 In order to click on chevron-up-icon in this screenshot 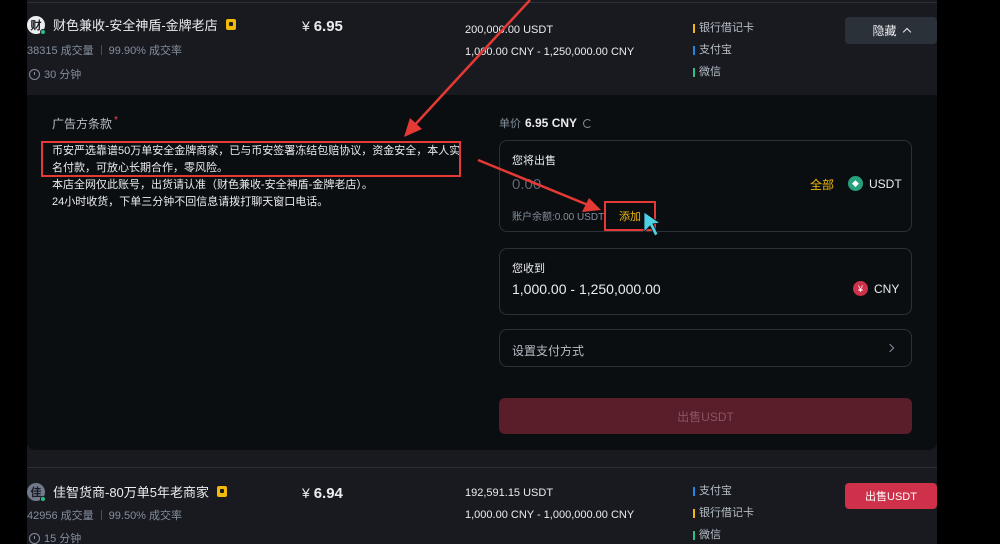, I will do `click(906, 32)`.